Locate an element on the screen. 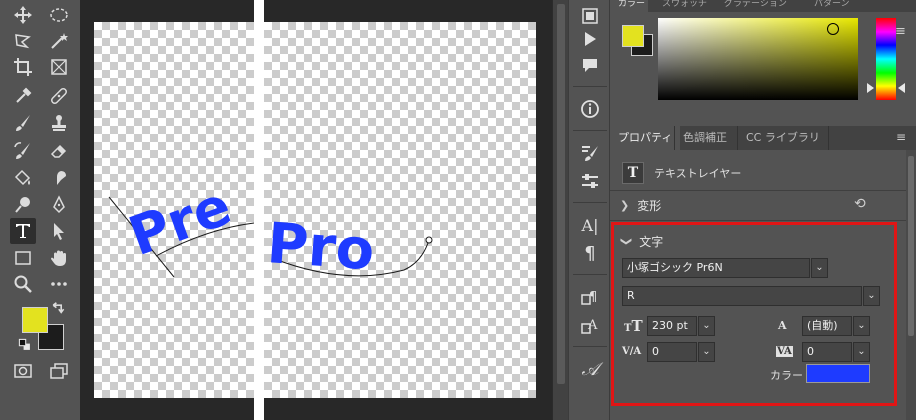 Image resolution: width=916 pixels, height=420 pixels. font-style-select: R is located at coordinates (742, 296).